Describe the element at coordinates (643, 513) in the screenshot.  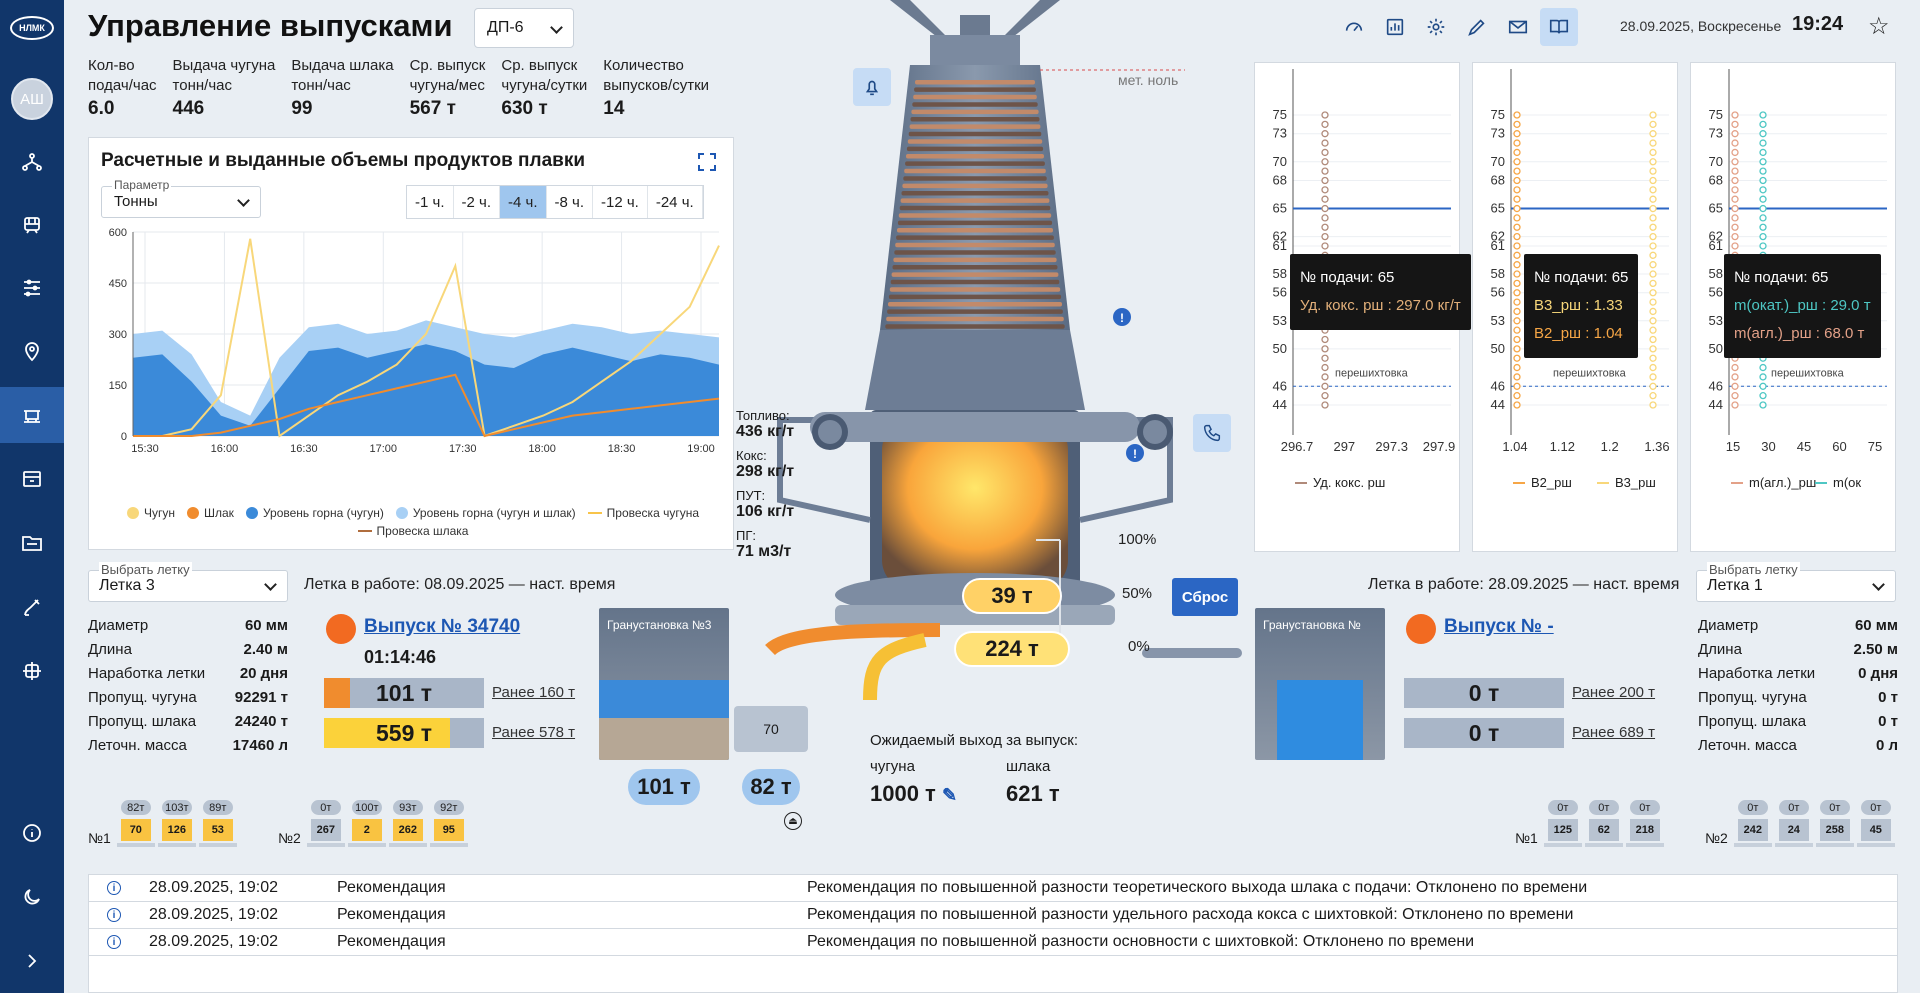
I see `legend-item: Провеска чугуна` at that location.